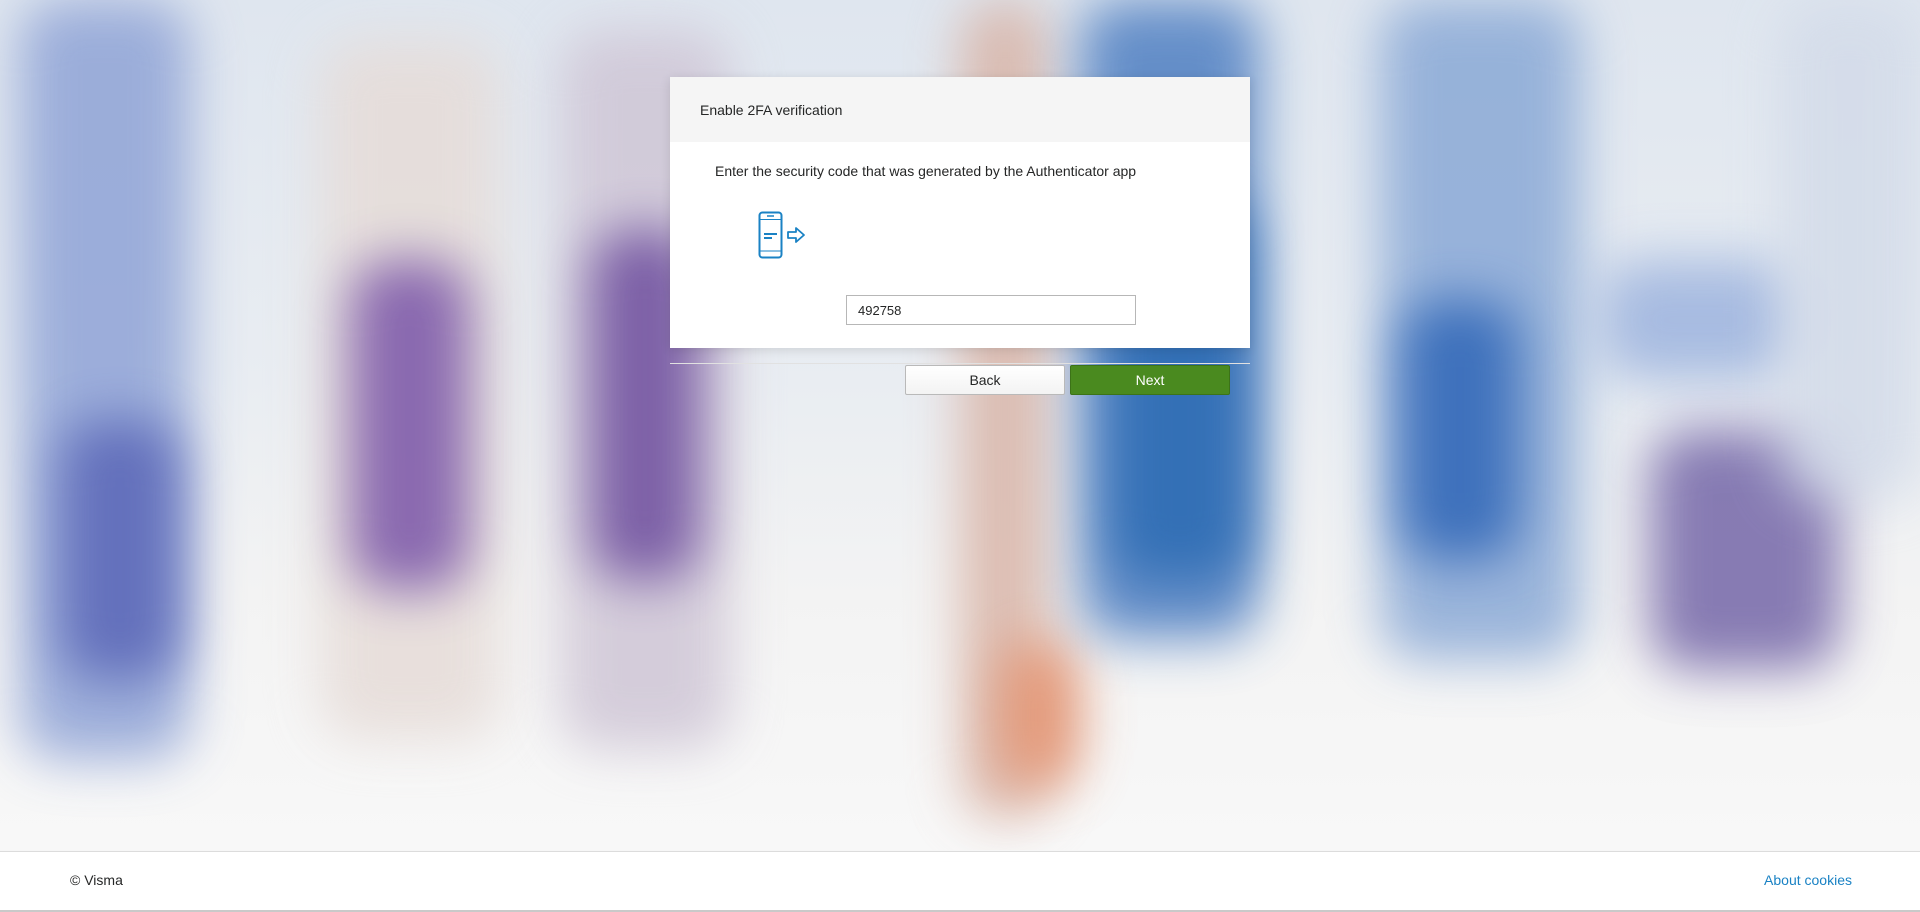 This screenshot has height=912, width=1920. Describe the element at coordinates (960, 109) in the screenshot. I see `dialog-header: Enable 2FA verification` at that location.